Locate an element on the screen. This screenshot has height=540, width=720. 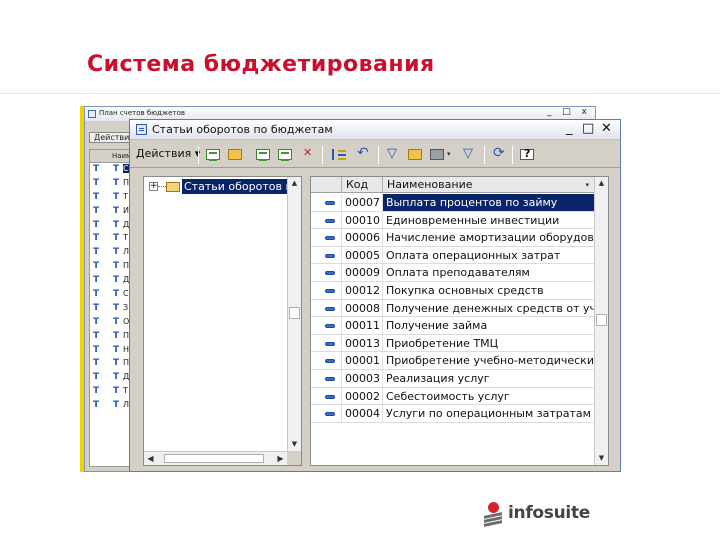
table-row: 00010 Единовременные инвестиции is located at coordinates (453, 220).